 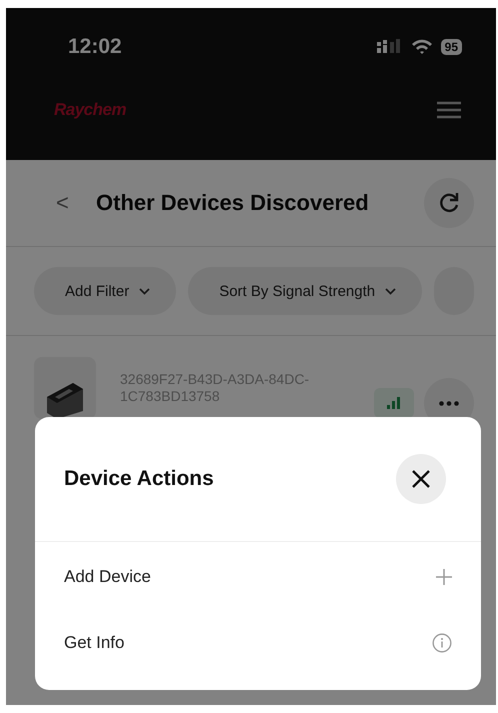 I want to click on refresh-button, so click(x=449, y=203).